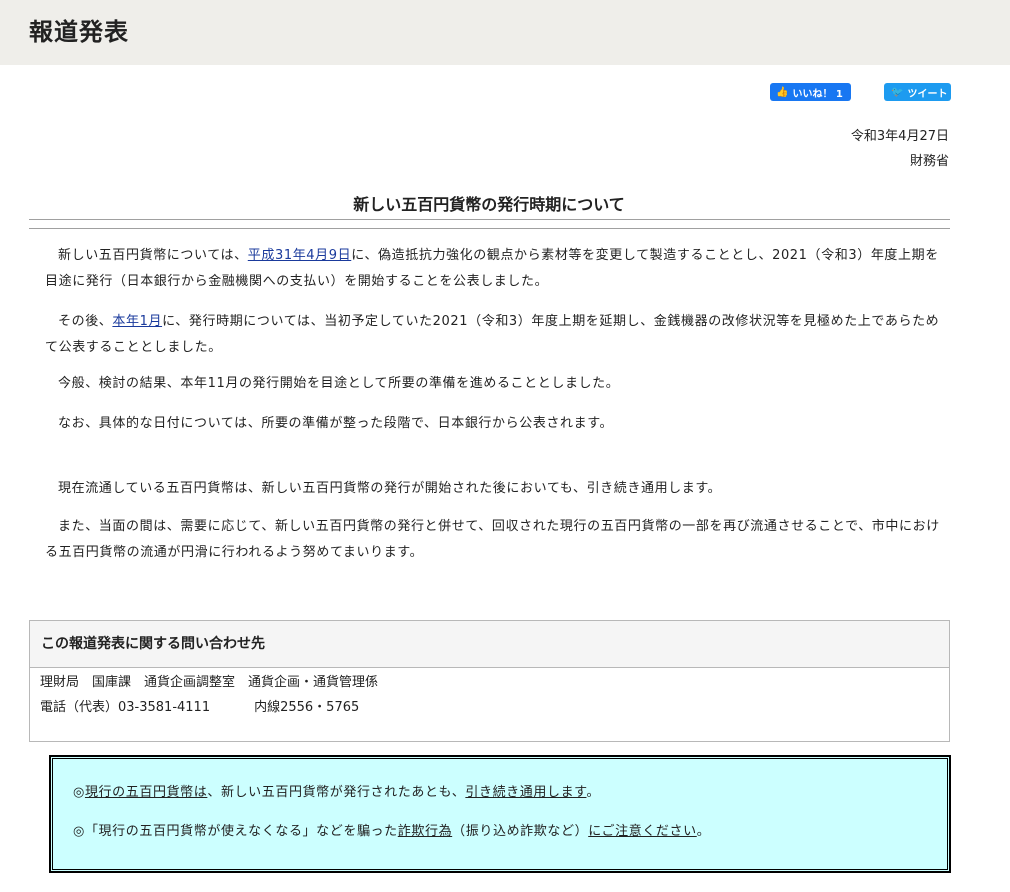  What do you see at coordinates (505, 32) in the screenshot?
I see `header-bar: 報道発表` at bounding box center [505, 32].